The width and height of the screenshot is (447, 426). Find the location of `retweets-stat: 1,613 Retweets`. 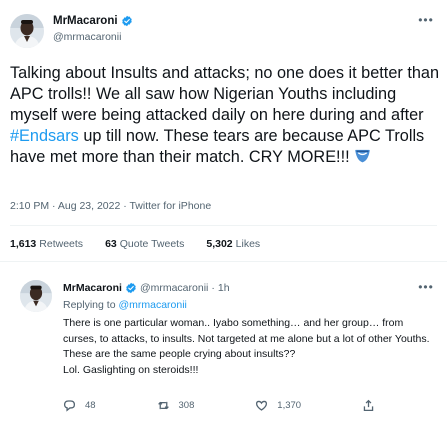

retweets-stat: 1,613 Retweets is located at coordinates (46, 244).